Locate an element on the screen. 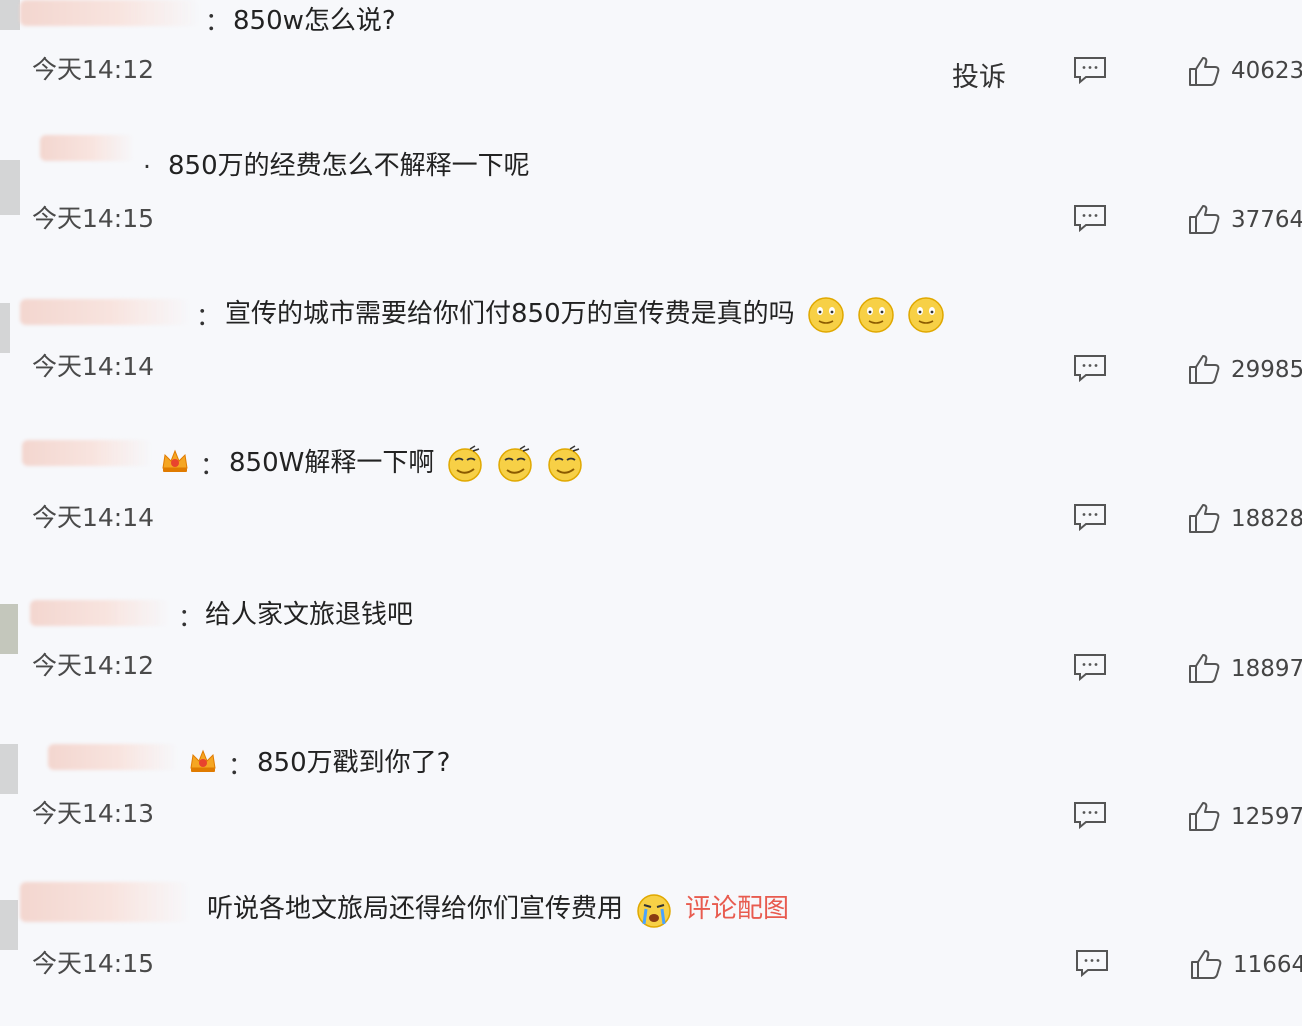 This screenshot has width=1302, height=1026. comment-item: 听说各地文旅局还得给你们宣传费用 评论配图 今天14:15 11664 is located at coordinates (651, 952).